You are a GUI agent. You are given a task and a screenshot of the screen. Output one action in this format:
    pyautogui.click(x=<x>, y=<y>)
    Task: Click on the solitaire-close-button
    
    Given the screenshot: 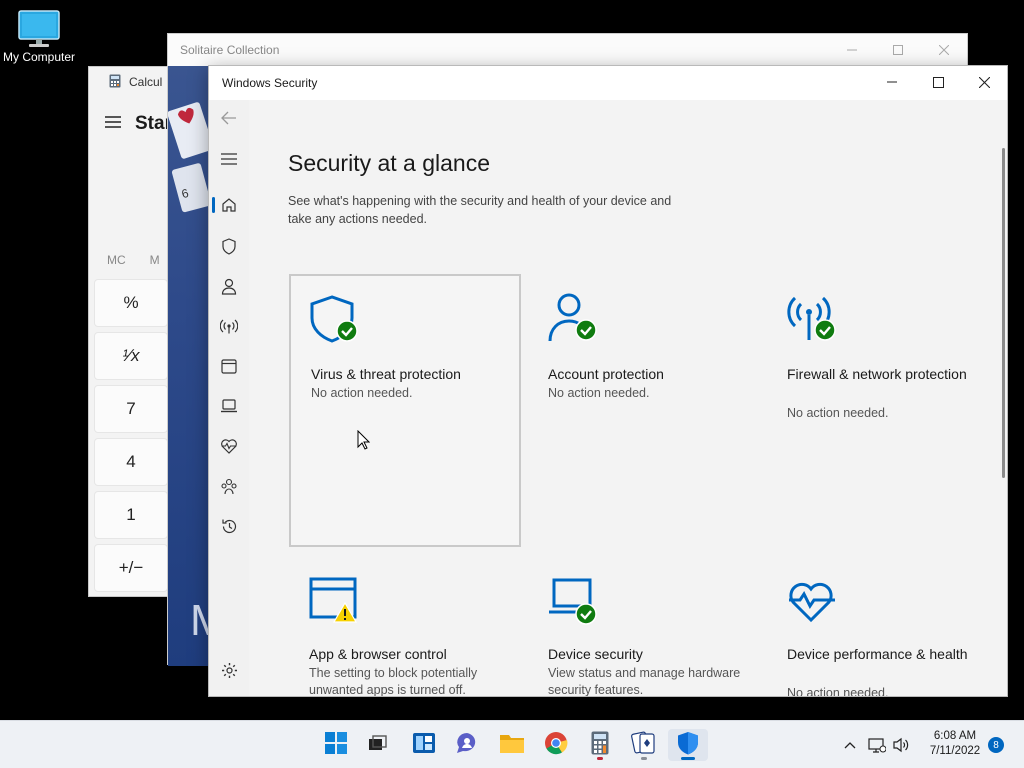 What is the action you would take?
    pyautogui.click(x=944, y=50)
    